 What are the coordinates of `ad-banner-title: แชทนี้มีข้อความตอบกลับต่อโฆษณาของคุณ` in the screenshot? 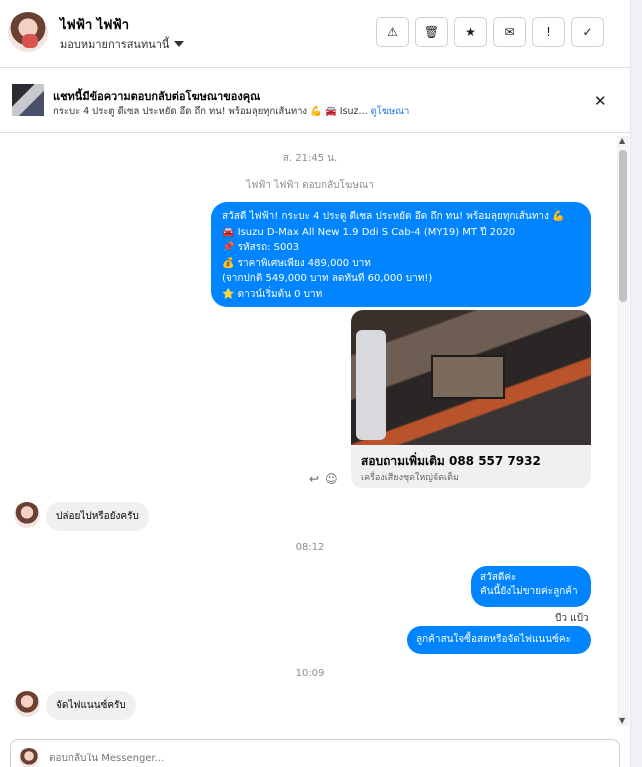 It's located at (157, 96).